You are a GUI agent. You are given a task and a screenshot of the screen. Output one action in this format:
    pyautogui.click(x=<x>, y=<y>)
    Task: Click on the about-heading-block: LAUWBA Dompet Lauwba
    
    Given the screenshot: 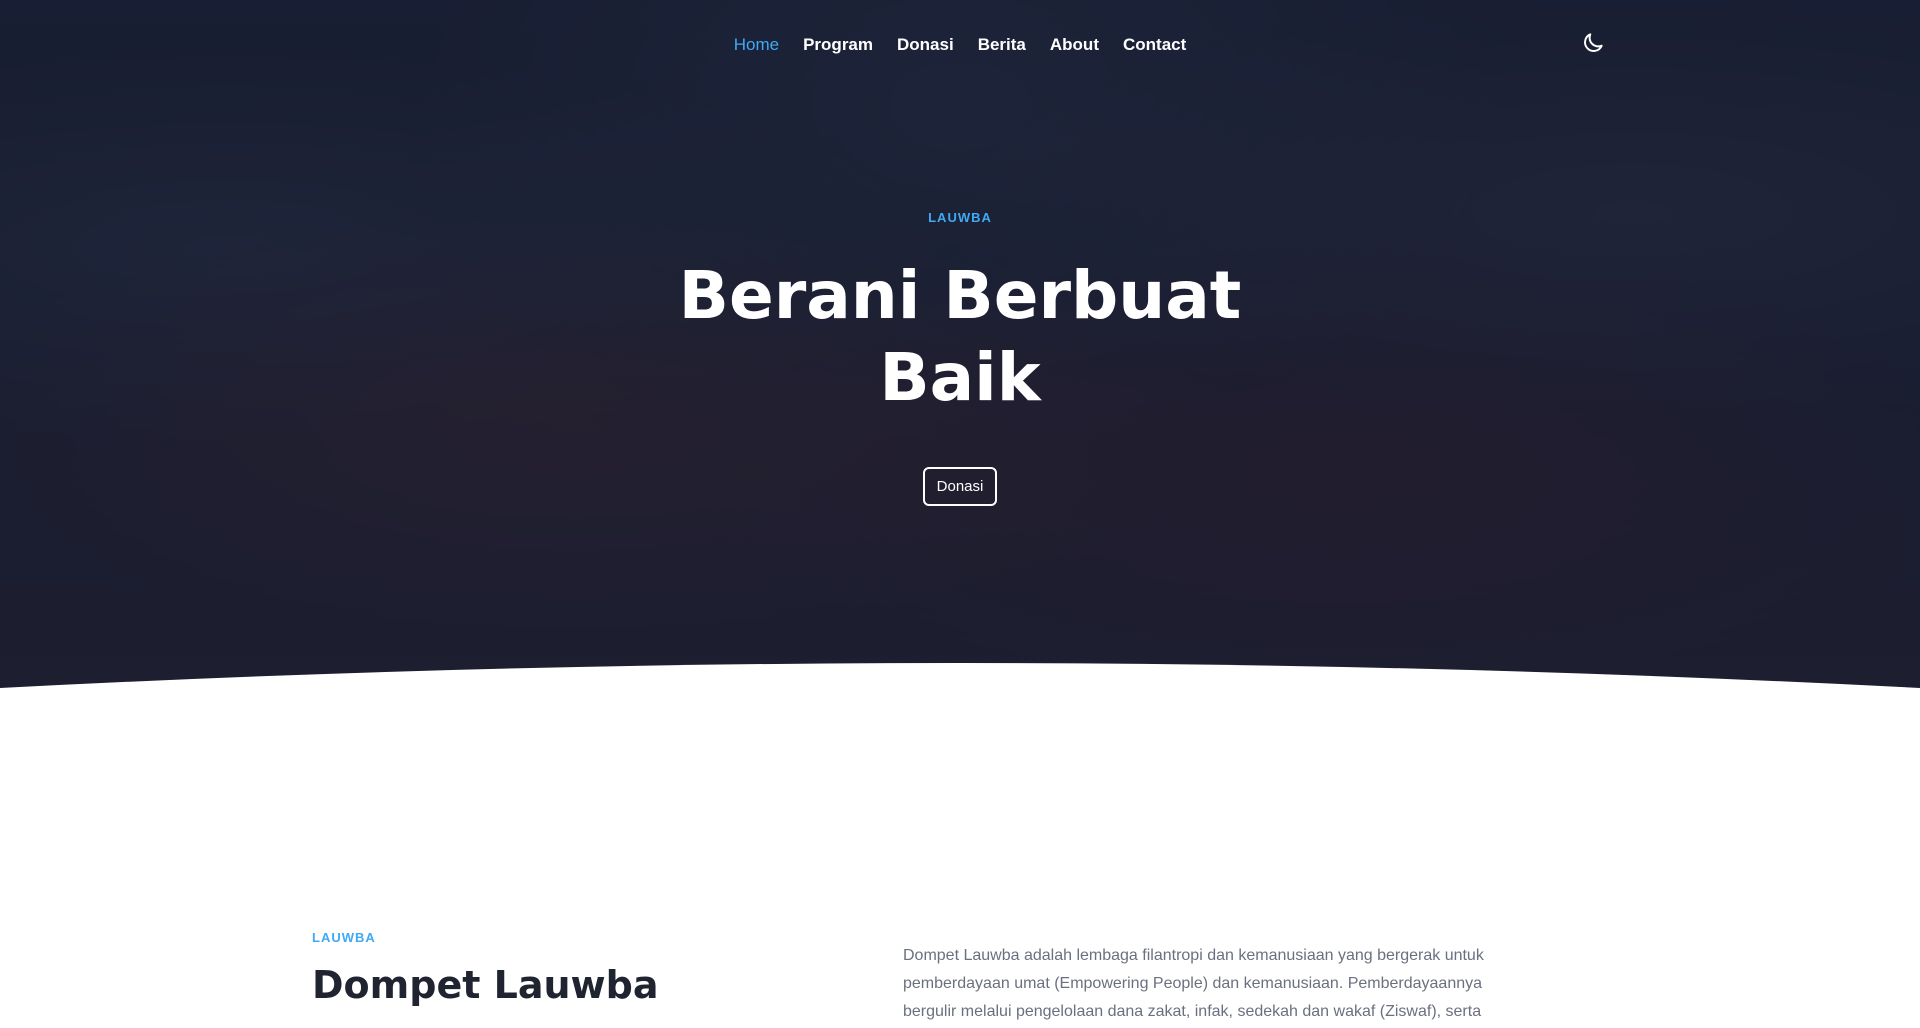 What is the action you would take?
    pyautogui.click(x=572, y=968)
    